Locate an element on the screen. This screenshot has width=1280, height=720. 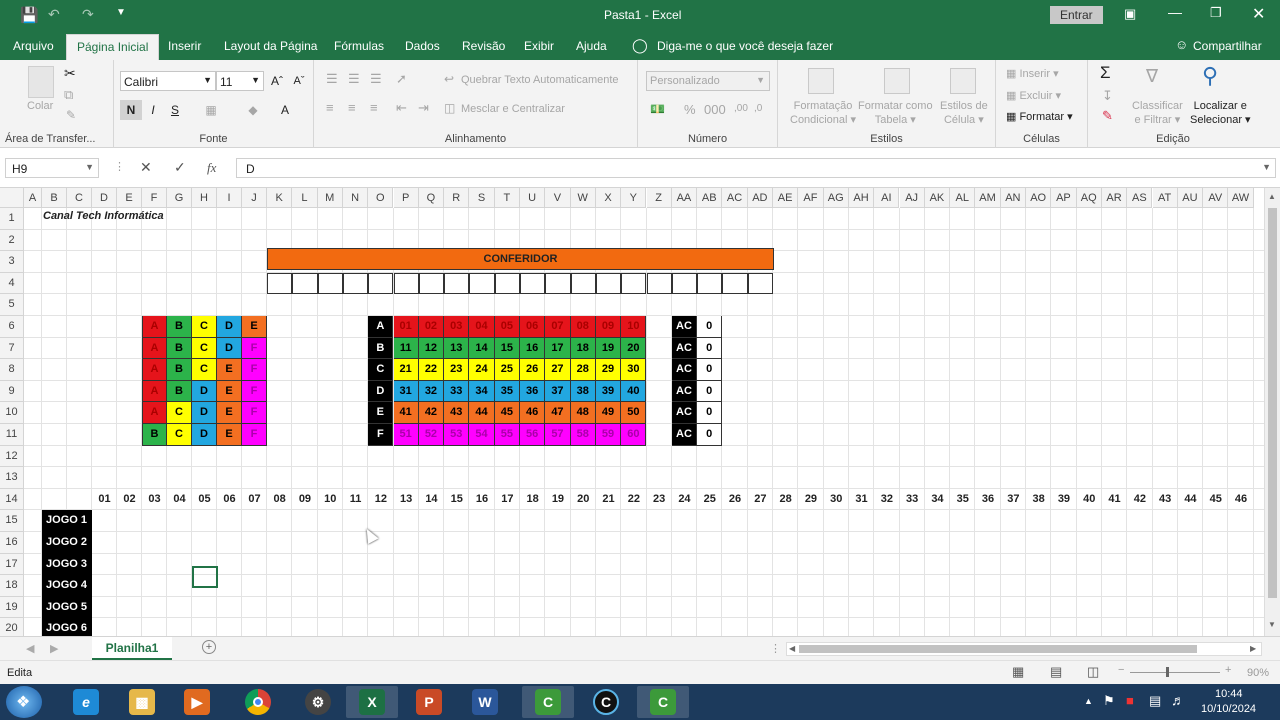
header-number-cell: 46 is located at coordinates (1240, 500).